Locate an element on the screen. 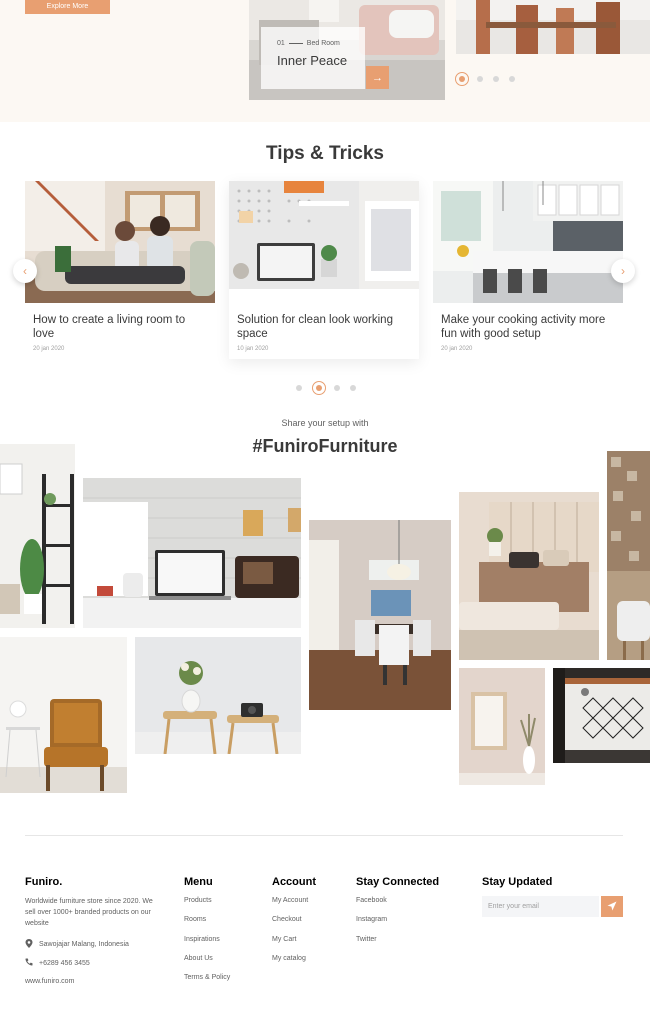 The image size is (650, 1013). account-link-my-account: My Account is located at coordinates (290, 900).